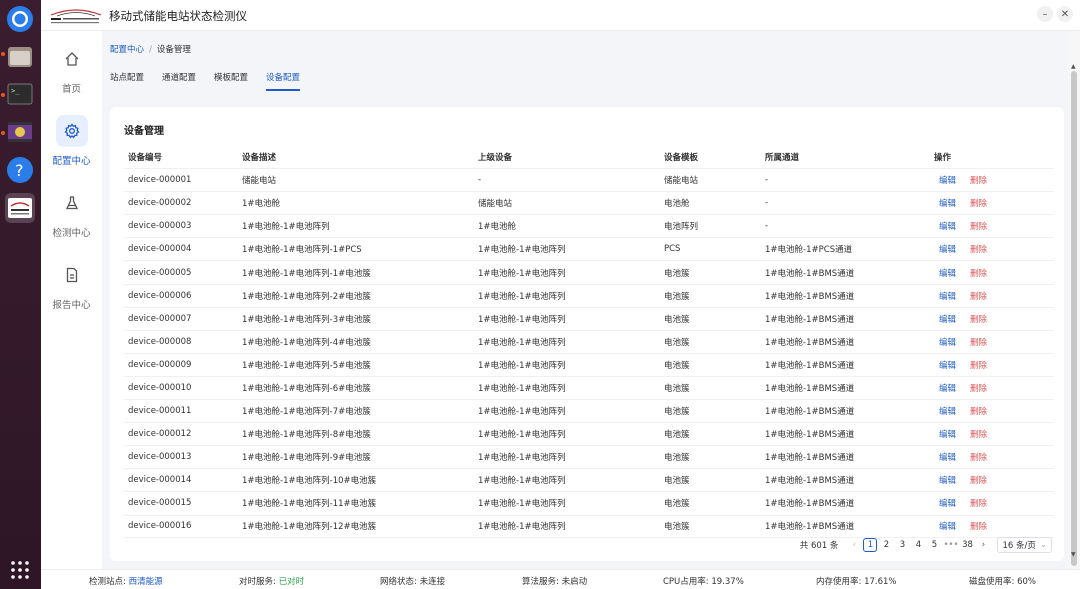 The height and width of the screenshot is (589, 1080). What do you see at coordinates (934, 545) in the screenshot?
I see `page-5-button: 5` at bounding box center [934, 545].